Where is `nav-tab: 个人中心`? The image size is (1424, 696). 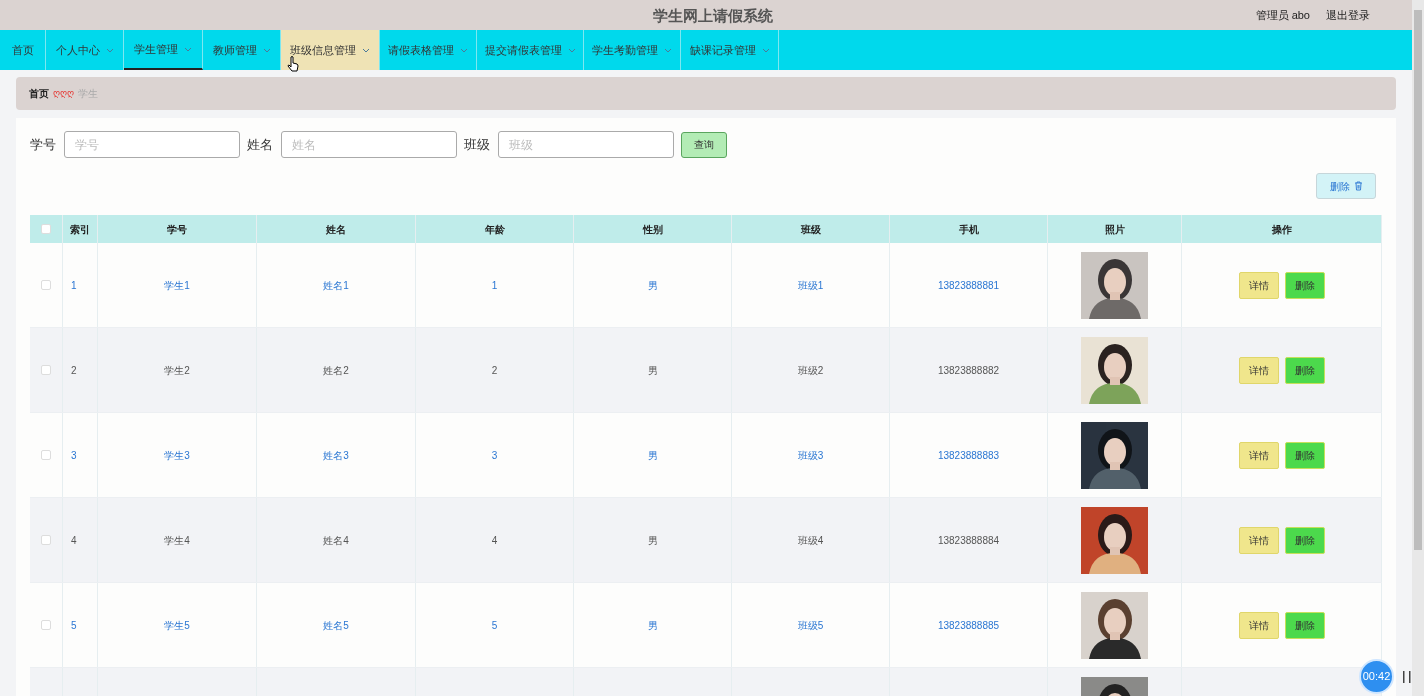 nav-tab: 个人中心 is located at coordinates (85, 50).